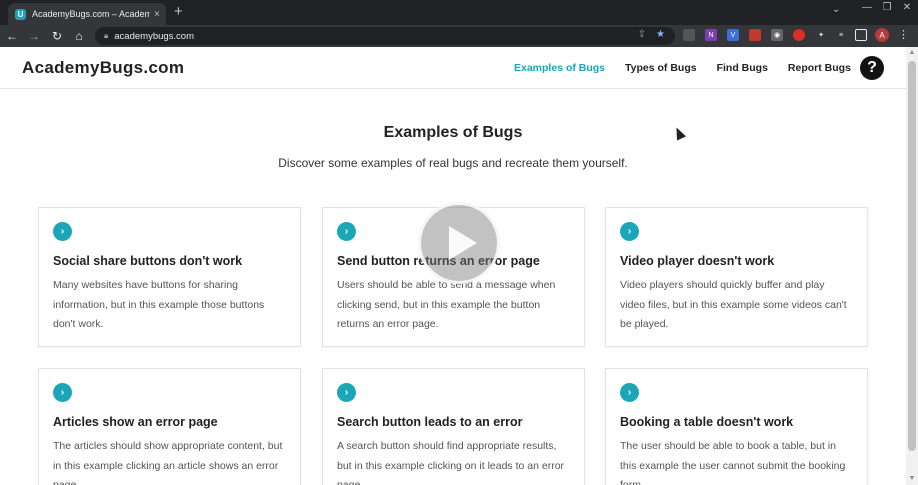  Describe the element at coordinates (733, 35) in the screenshot. I see `v-icon: V` at that location.